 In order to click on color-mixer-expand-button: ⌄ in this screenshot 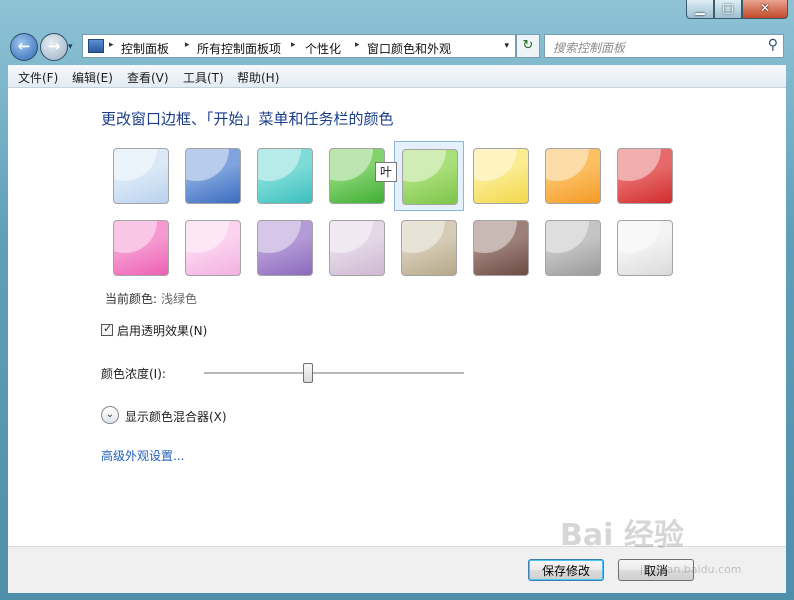, I will do `click(110, 415)`.